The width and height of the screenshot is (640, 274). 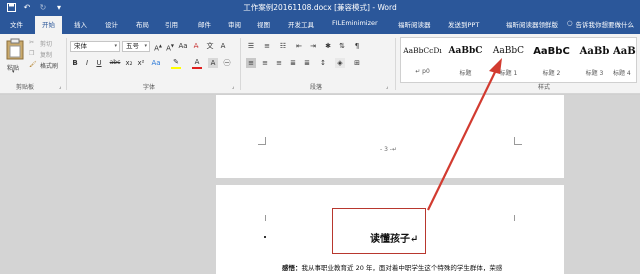 I want to click on cut-button: ✂ 剪切, so click(x=46, y=43).